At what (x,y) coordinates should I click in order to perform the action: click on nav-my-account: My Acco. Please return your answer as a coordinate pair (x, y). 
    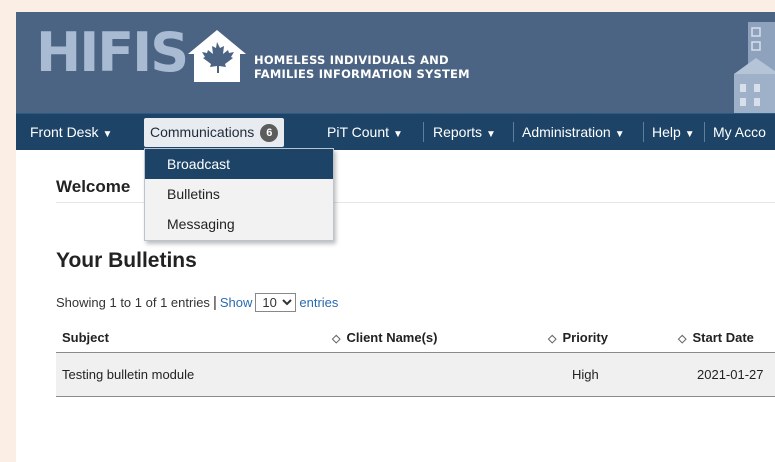
    Looking at the image, I should click on (739, 132).